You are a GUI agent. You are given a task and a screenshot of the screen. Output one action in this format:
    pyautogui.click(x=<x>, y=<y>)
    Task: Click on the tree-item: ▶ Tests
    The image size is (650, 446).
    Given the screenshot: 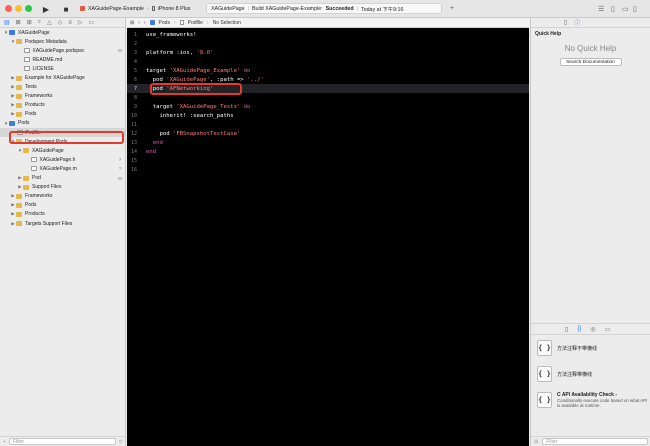 What is the action you would take?
    pyautogui.click(x=62, y=87)
    